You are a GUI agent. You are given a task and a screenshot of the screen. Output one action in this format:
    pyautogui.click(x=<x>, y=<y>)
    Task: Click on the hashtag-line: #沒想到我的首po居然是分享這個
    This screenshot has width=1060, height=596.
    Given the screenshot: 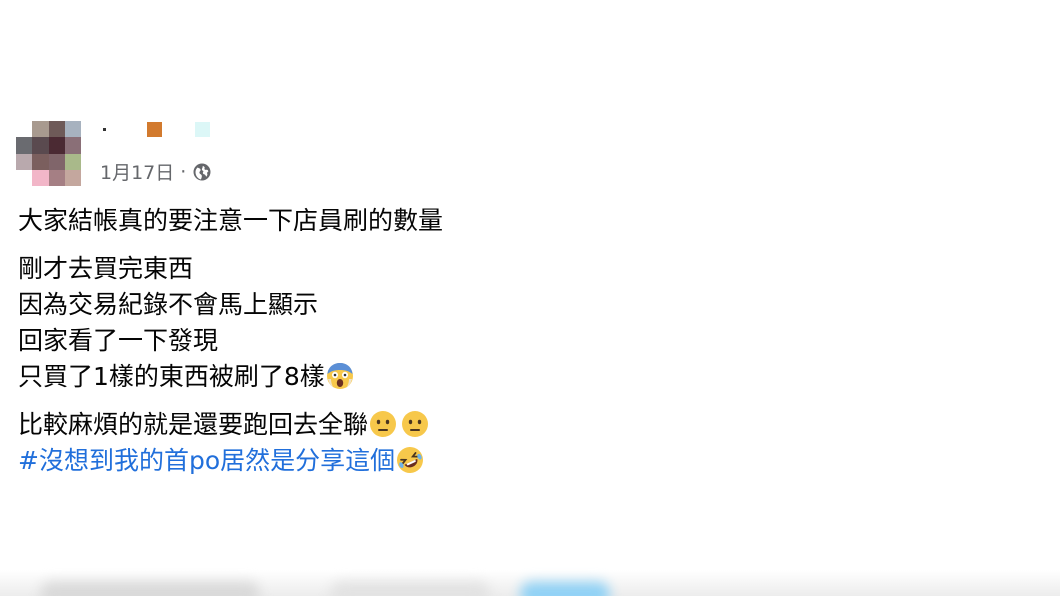 What is the action you would take?
    pyautogui.click(x=230, y=461)
    